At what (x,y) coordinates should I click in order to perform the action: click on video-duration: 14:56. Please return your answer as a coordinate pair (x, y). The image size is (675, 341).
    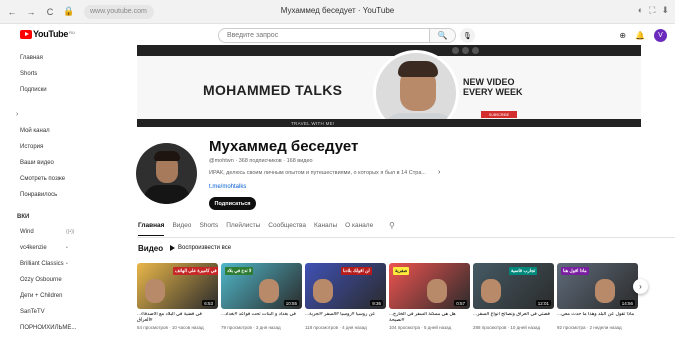
    Looking at the image, I should click on (627, 303).